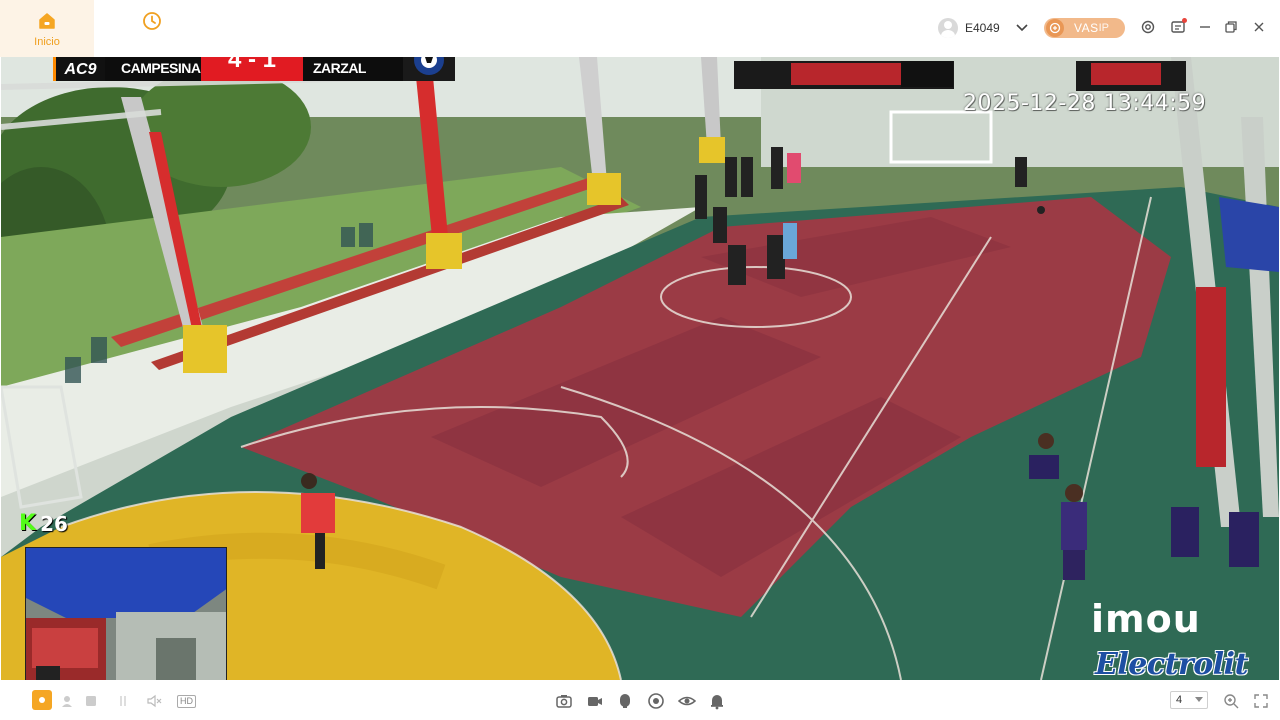 The width and height of the screenshot is (1280, 720). Describe the element at coordinates (353, 69) in the screenshot. I see `away-team-name: LA PAVA ZARZAL` at that location.